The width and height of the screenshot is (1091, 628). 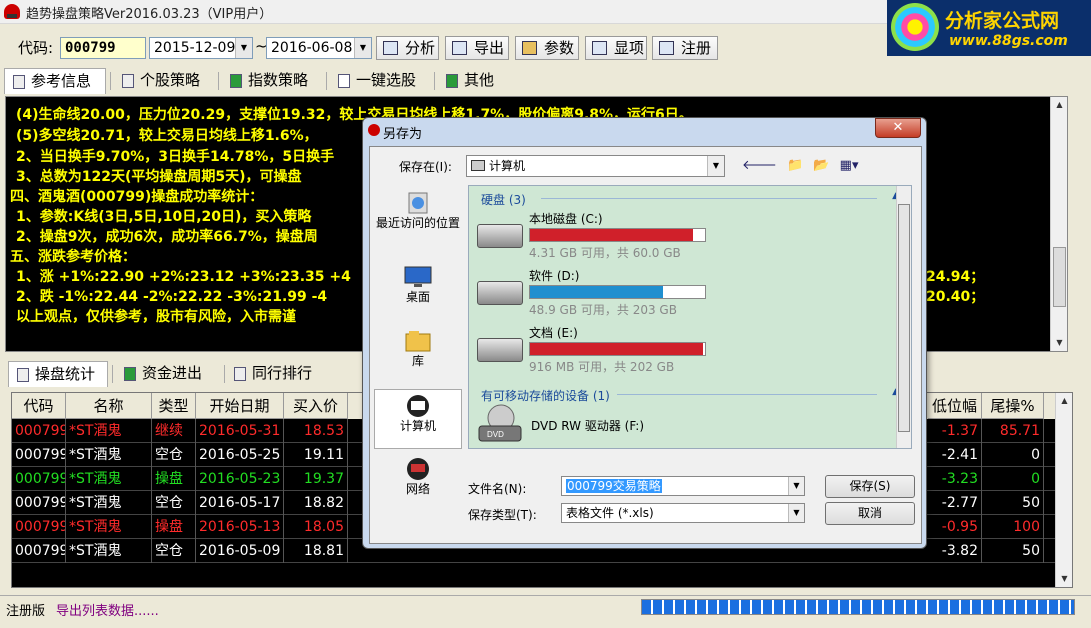 I want to click on tab-reference: 参考信息, so click(x=55, y=81).